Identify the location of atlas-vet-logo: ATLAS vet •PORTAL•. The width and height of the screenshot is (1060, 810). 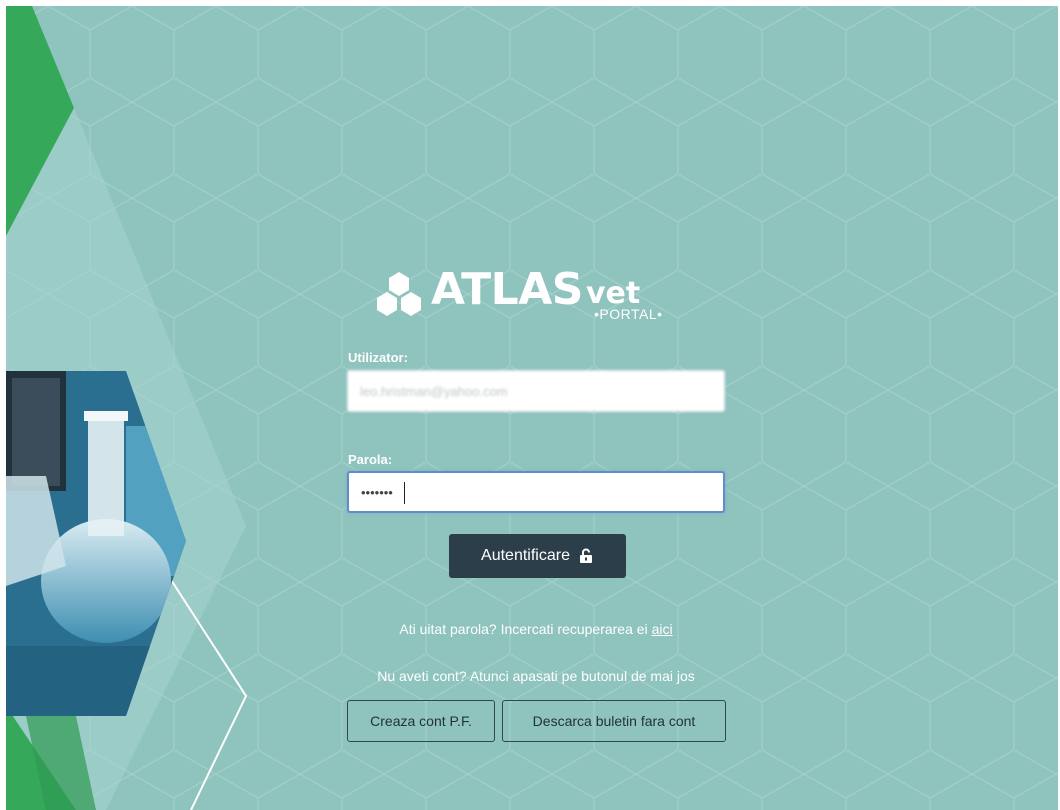
(536, 298).